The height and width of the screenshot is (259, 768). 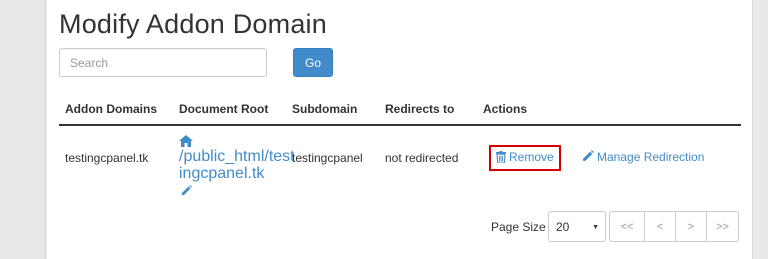 What do you see at coordinates (577, 226) in the screenshot?
I see `page-size-select: 20 ▼` at bounding box center [577, 226].